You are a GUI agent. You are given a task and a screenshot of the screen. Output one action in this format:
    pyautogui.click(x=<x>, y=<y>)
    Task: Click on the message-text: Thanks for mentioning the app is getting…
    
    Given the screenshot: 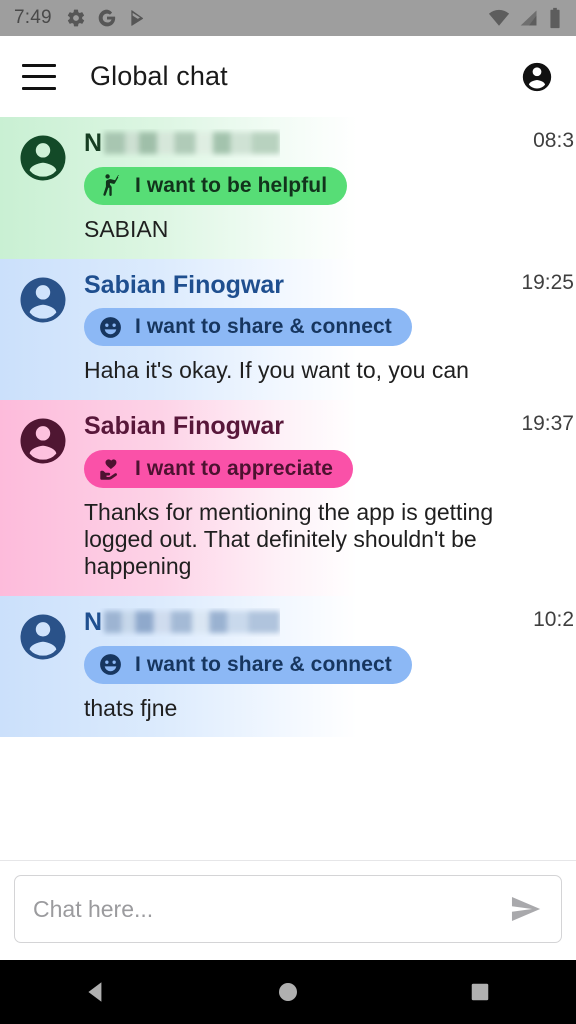 What is the action you would take?
    pyautogui.click(x=289, y=539)
    